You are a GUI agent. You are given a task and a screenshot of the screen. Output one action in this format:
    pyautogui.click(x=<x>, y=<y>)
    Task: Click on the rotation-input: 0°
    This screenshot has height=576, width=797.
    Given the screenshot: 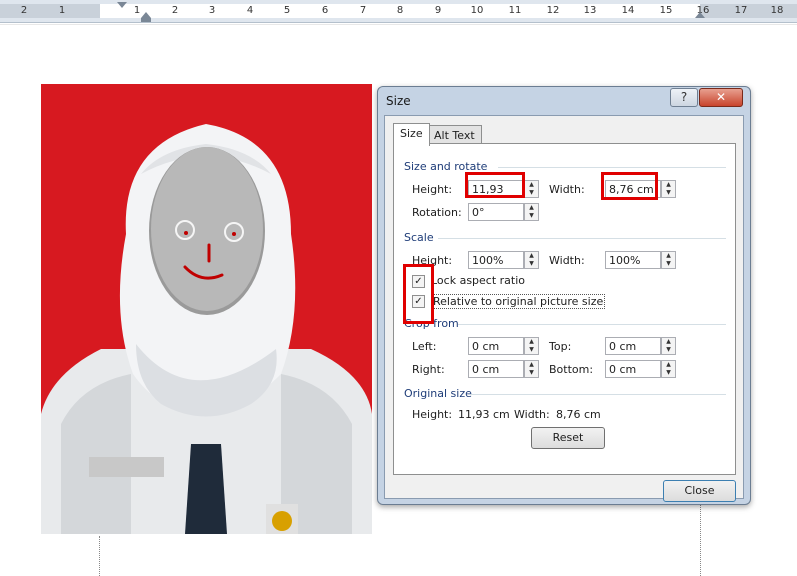 What is the action you would take?
    pyautogui.click(x=496, y=212)
    